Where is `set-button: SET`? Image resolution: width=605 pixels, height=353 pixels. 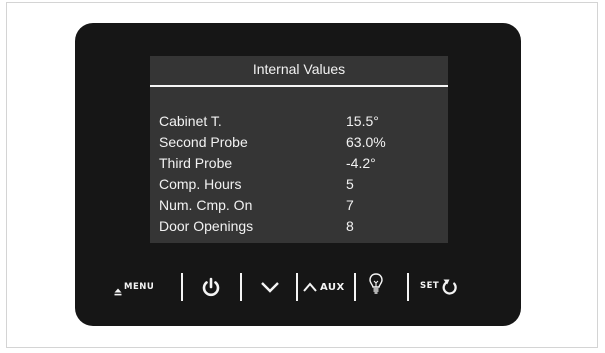
set-button: SET is located at coordinates (439, 286).